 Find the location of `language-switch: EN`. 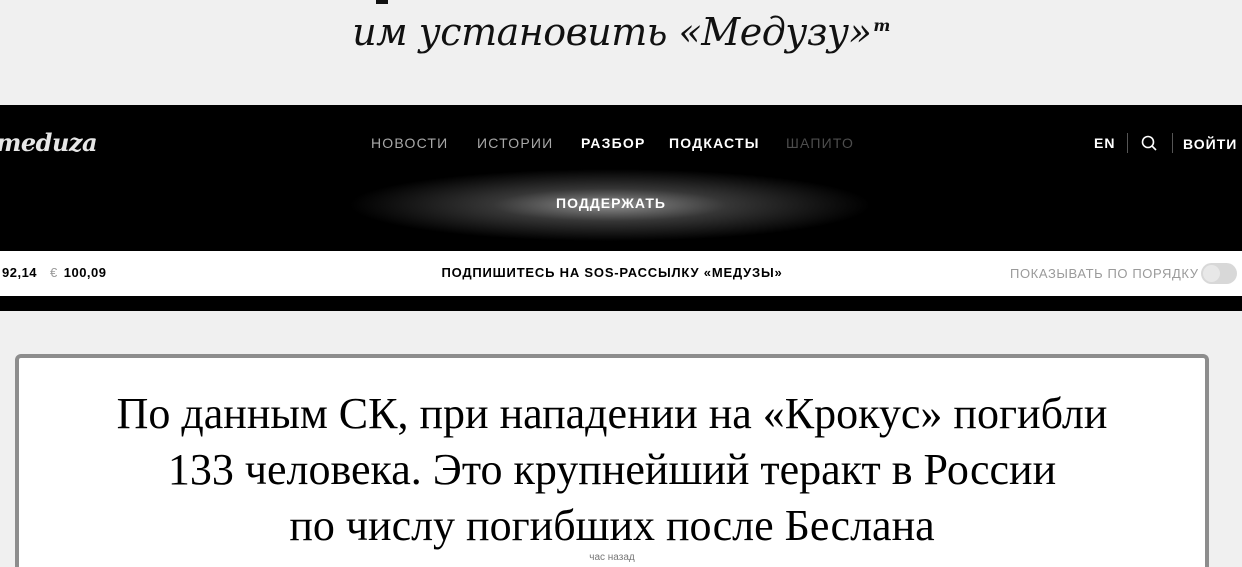

language-switch: EN is located at coordinates (1104, 143).